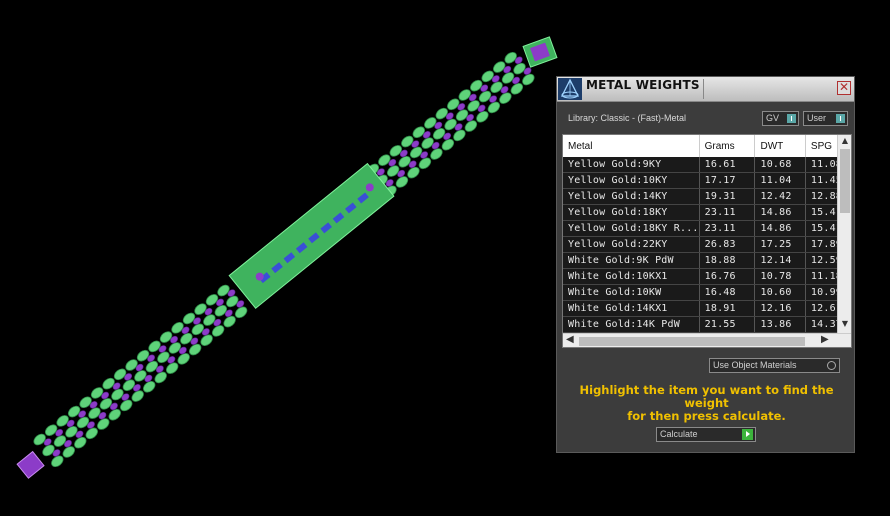  I want to click on instruction-line-2: for then press calculate., so click(706, 416).